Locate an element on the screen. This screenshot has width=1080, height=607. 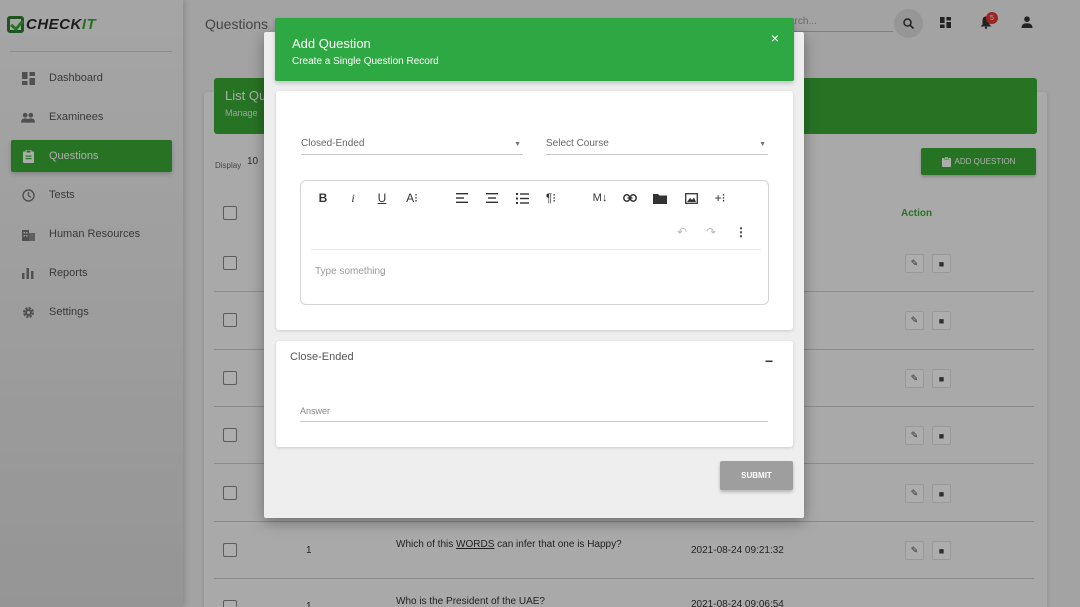
link-icon is located at coordinates (630, 198).